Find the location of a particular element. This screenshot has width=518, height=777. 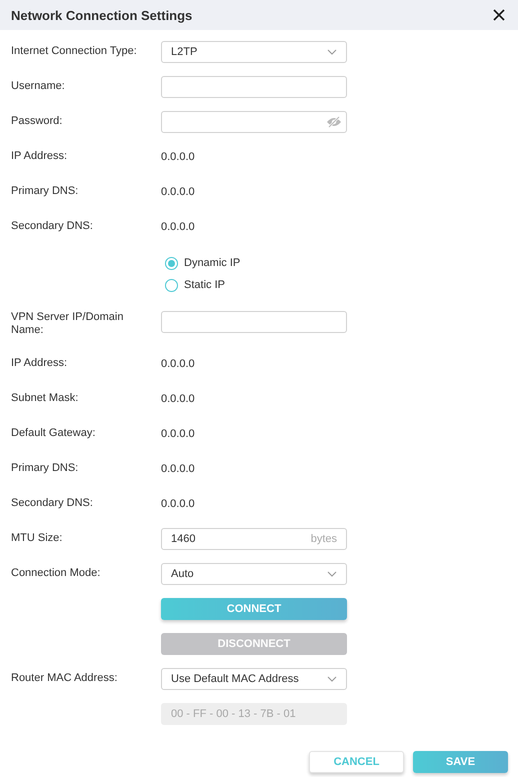

dropdown: Use Default MAC Address is located at coordinates (254, 679).